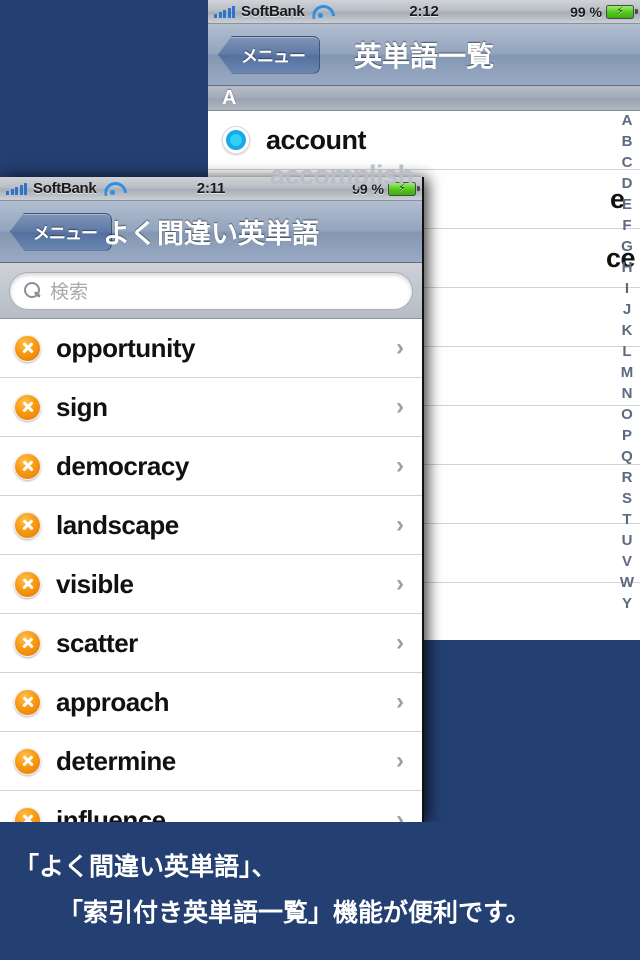 This screenshot has height=960, width=640. Describe the element at coordinates (294, 913) in the screenshot. I see `caption-line-2: 「索引付き英単語一覧」機能が便利です。` at that location.